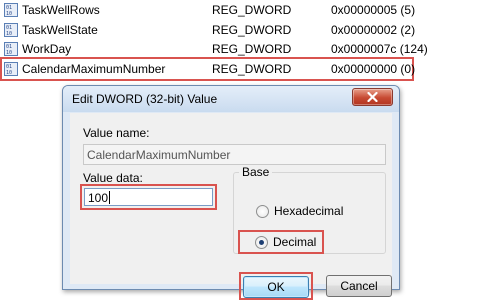 Image resolution: width=478 pixels, height=300 pixels. I want to click on registry-row: 01 10 WorkDay REG_DWORD 0x0000007c (124), so click(214, 49).